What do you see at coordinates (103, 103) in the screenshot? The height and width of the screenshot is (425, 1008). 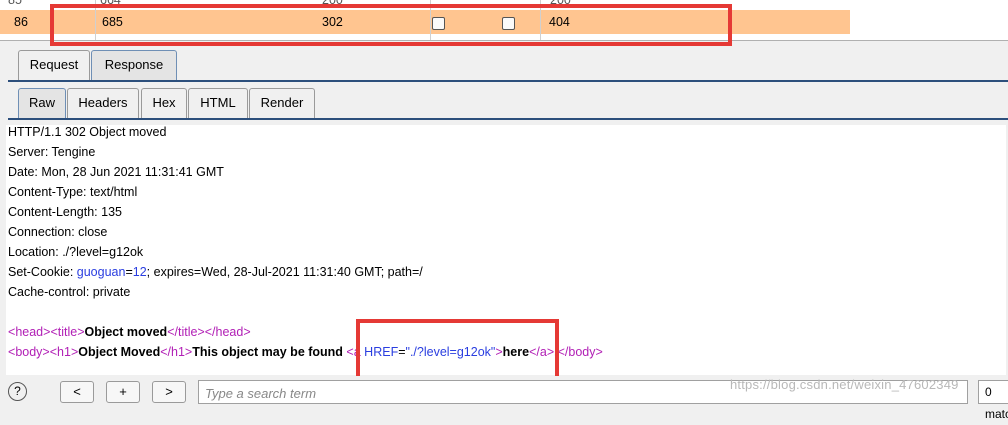 I see `tab-headers: Headers` at bounding box center [103, 103].